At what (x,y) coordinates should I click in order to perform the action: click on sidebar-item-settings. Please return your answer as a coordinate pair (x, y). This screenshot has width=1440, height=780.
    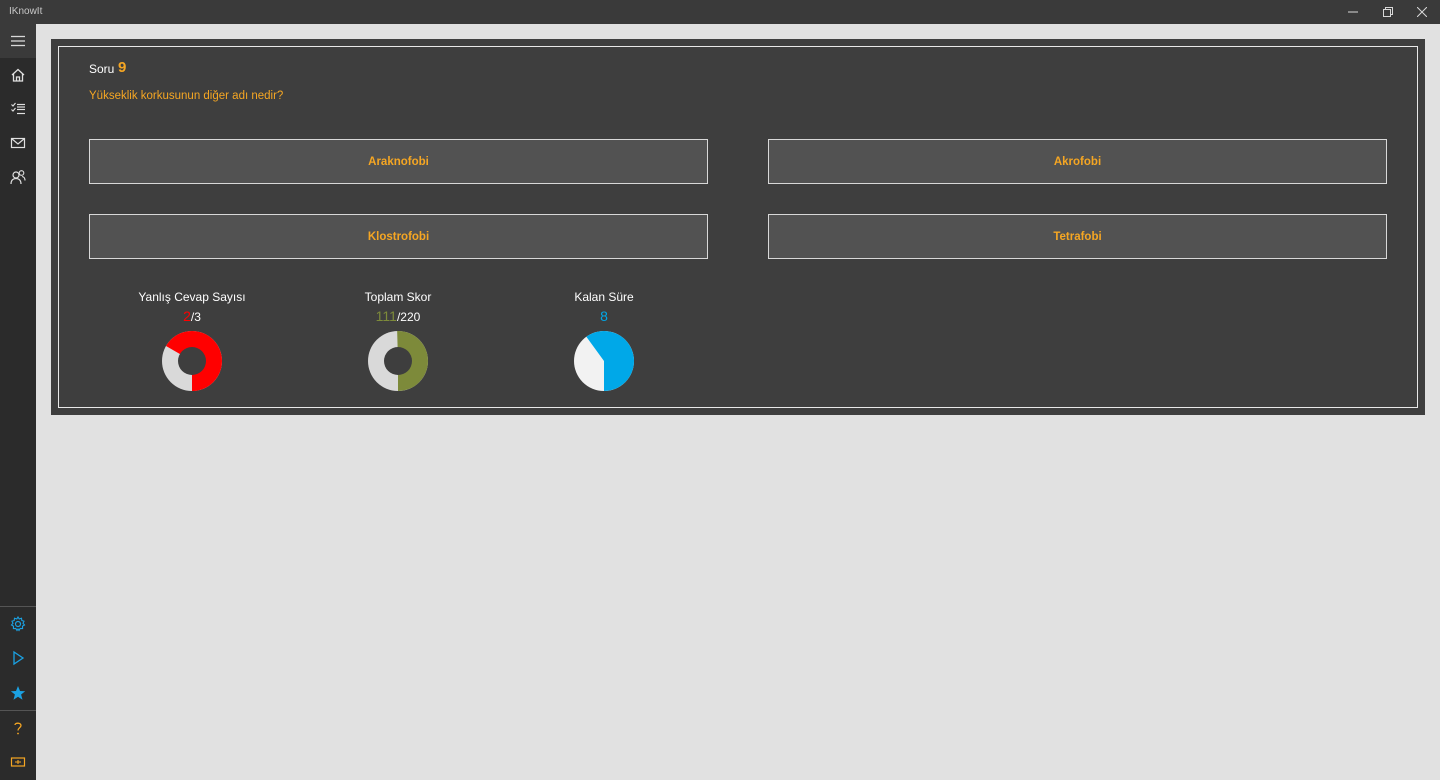
    Looking at the image, I should click on (18, 624).